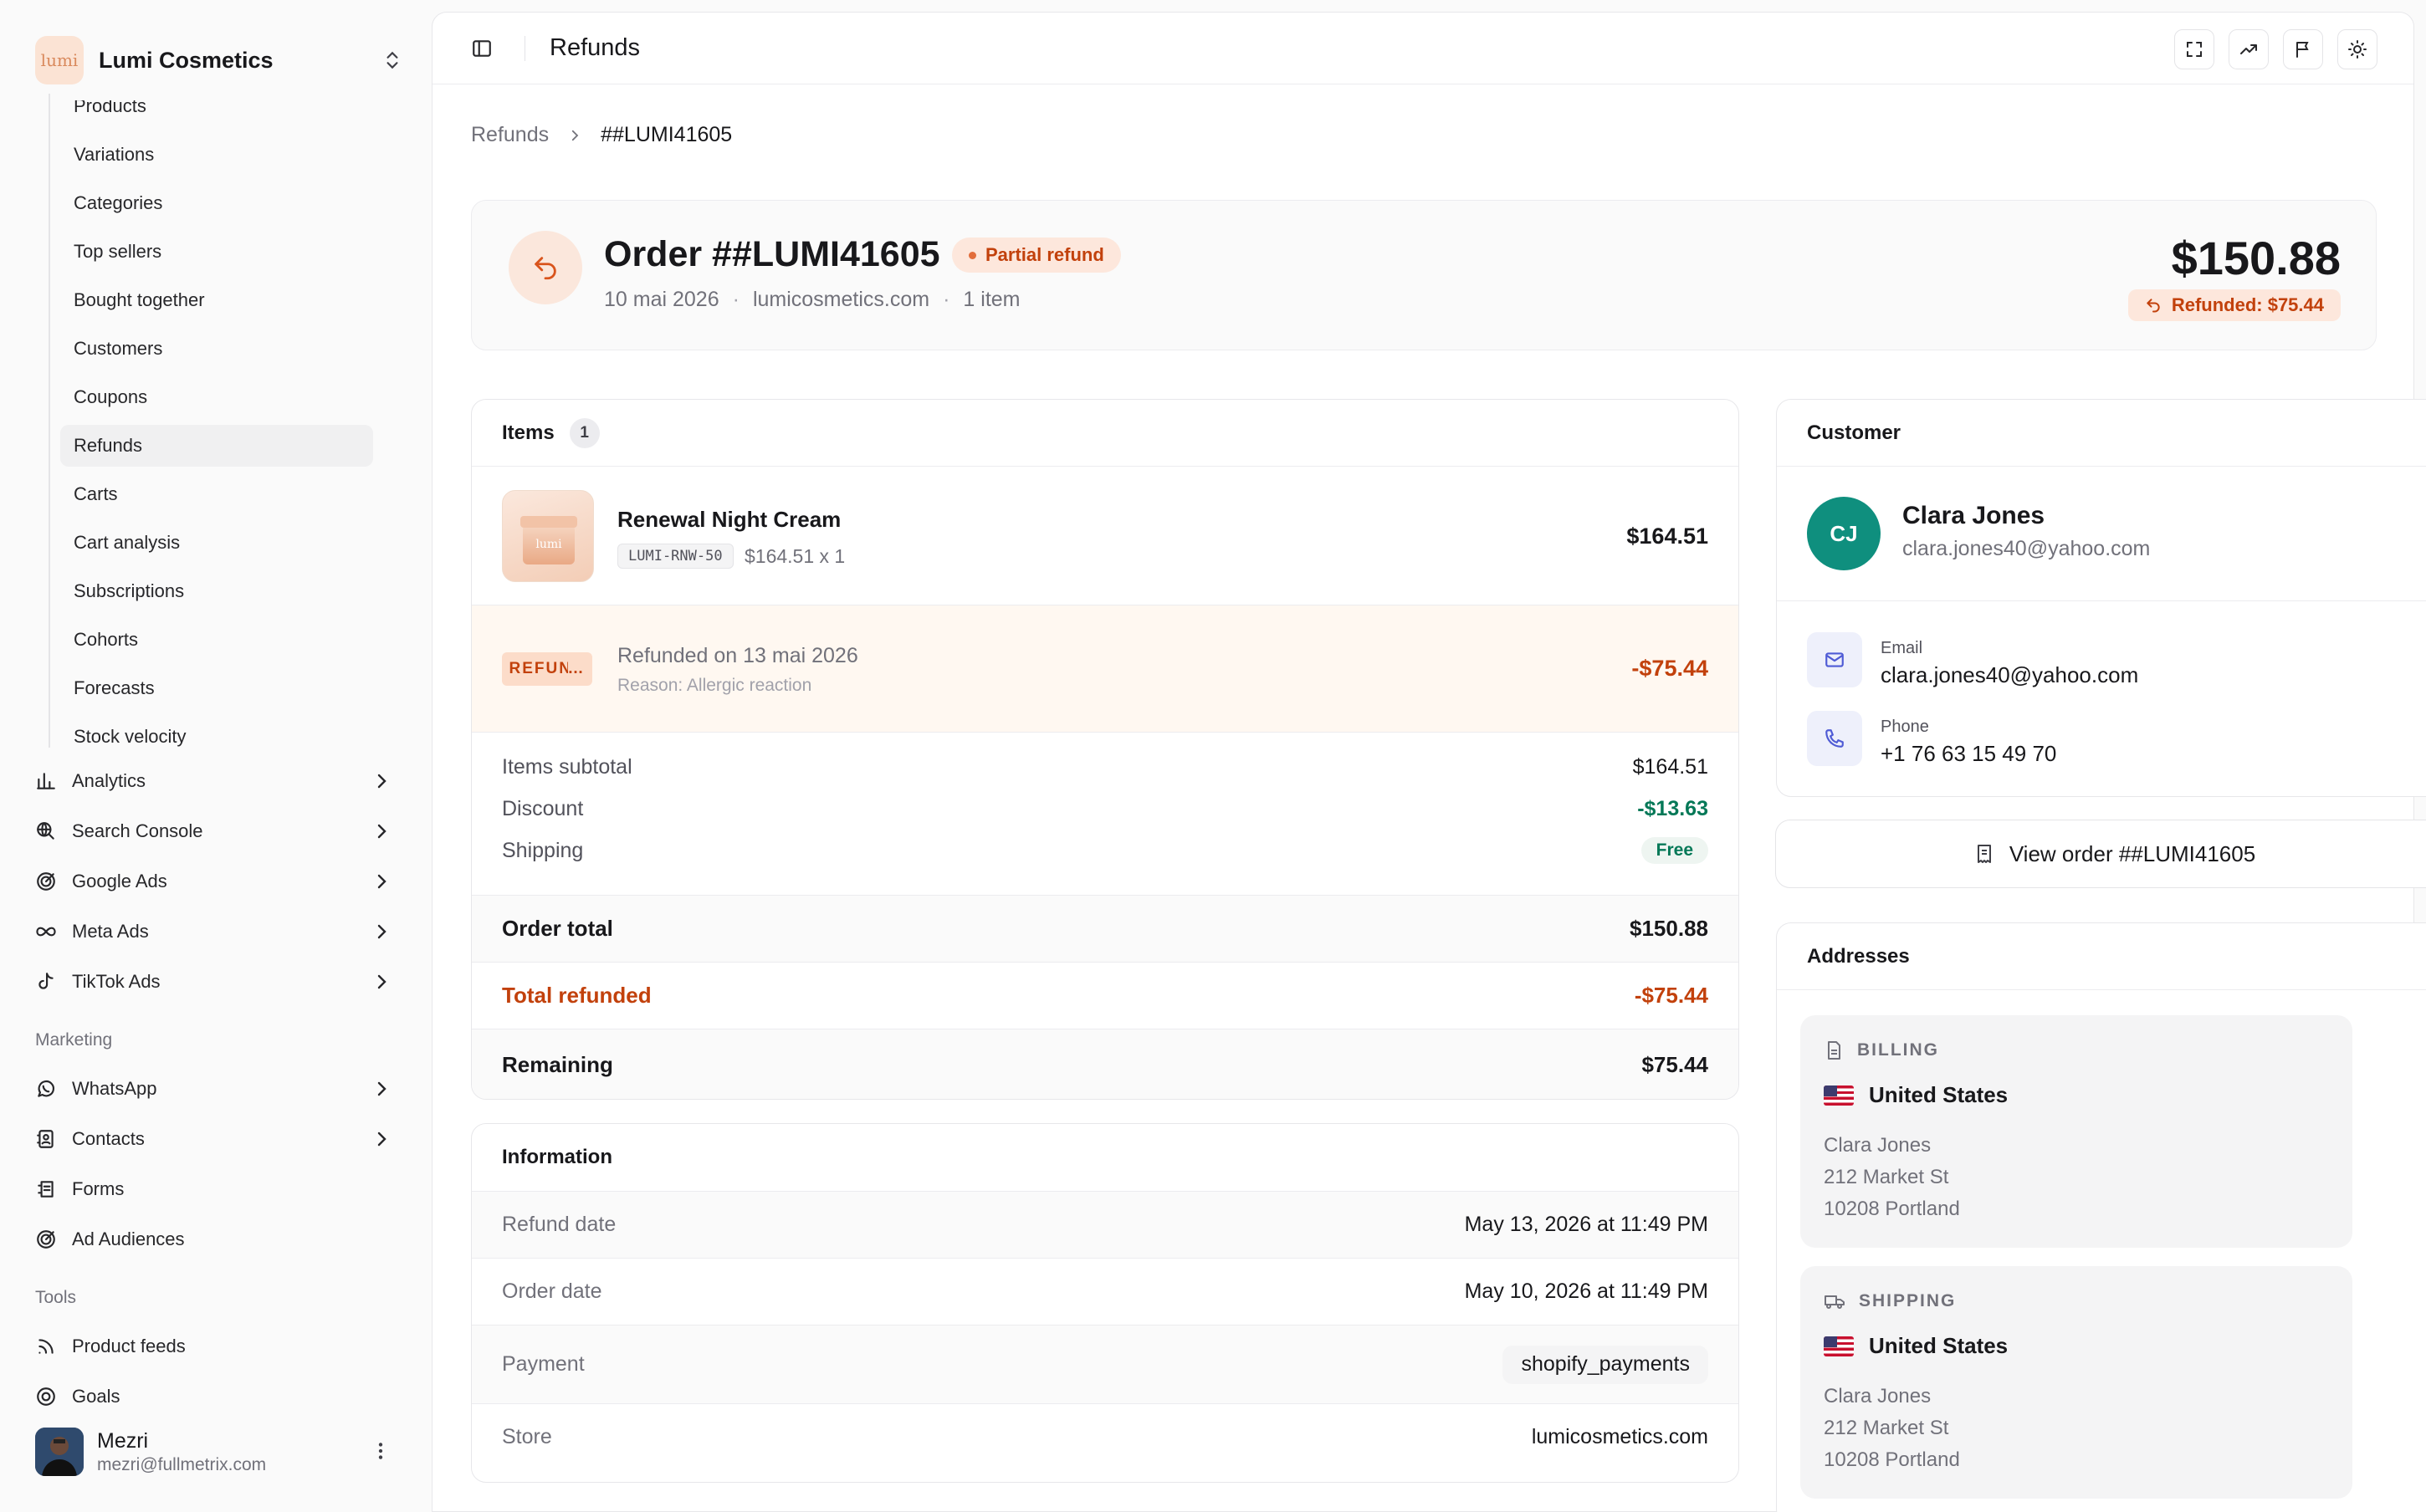  What do you see at coordinates (219, 781) in the screenshot?
I see `sidebar-item-analytics: Analytics` at bounding box center [219, 781].